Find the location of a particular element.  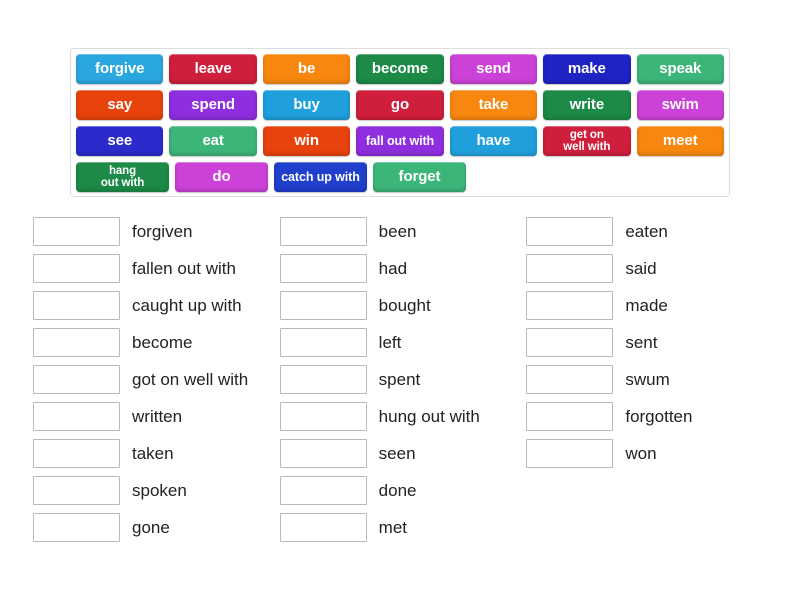

word-tile: eat is located at coordinates (213, 141).